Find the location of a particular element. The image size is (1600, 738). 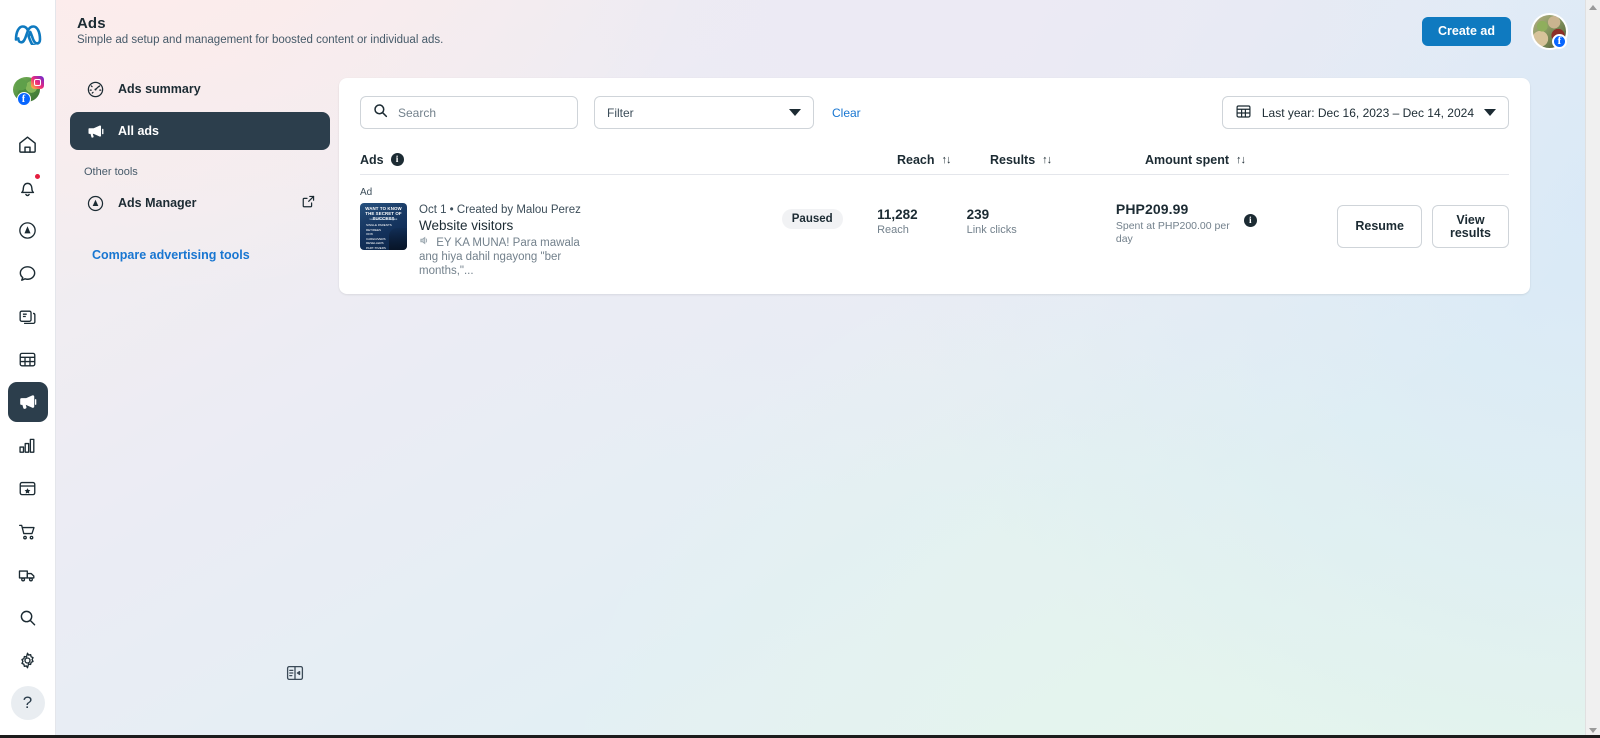

column-label: Results is located at coordinates (1013, 159).